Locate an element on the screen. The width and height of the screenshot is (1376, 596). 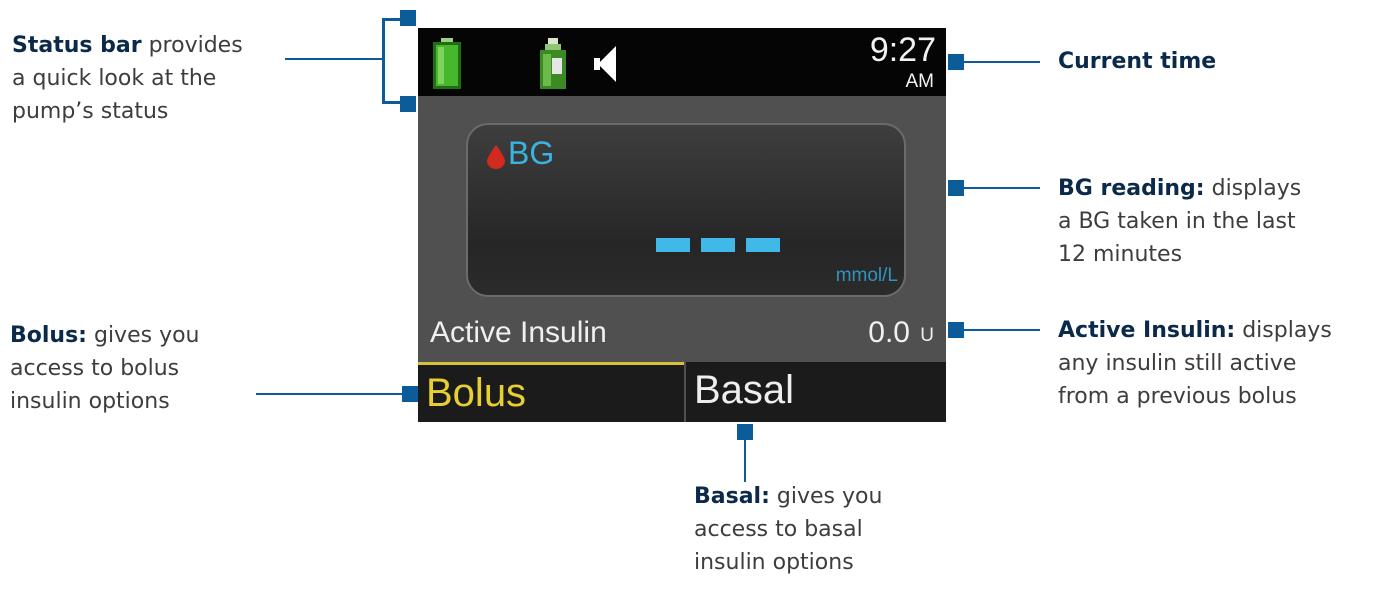
callout-title: Active Insulin: is located at coordinates (1147, 330).